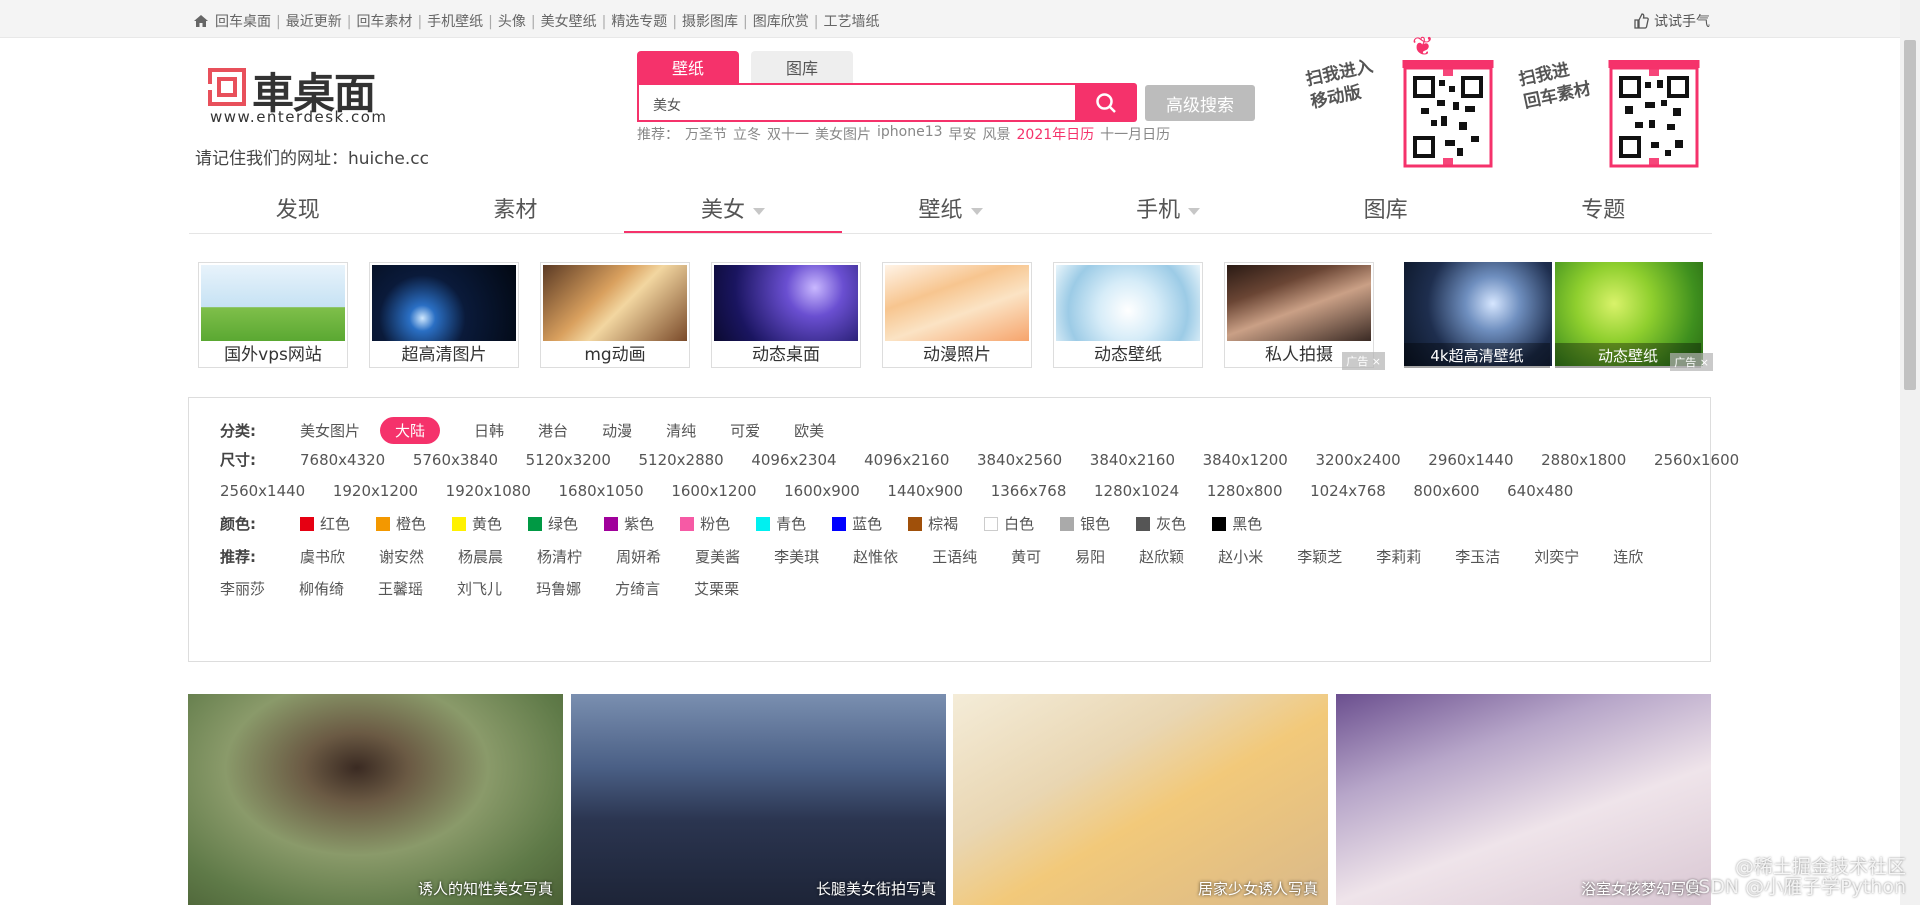 This screenshot has width=1920, height=905. What do you see at coordinates (569, 22) in the screenshot?
I see `top-link: 美女壁纸` at bounding box center [569, 22].